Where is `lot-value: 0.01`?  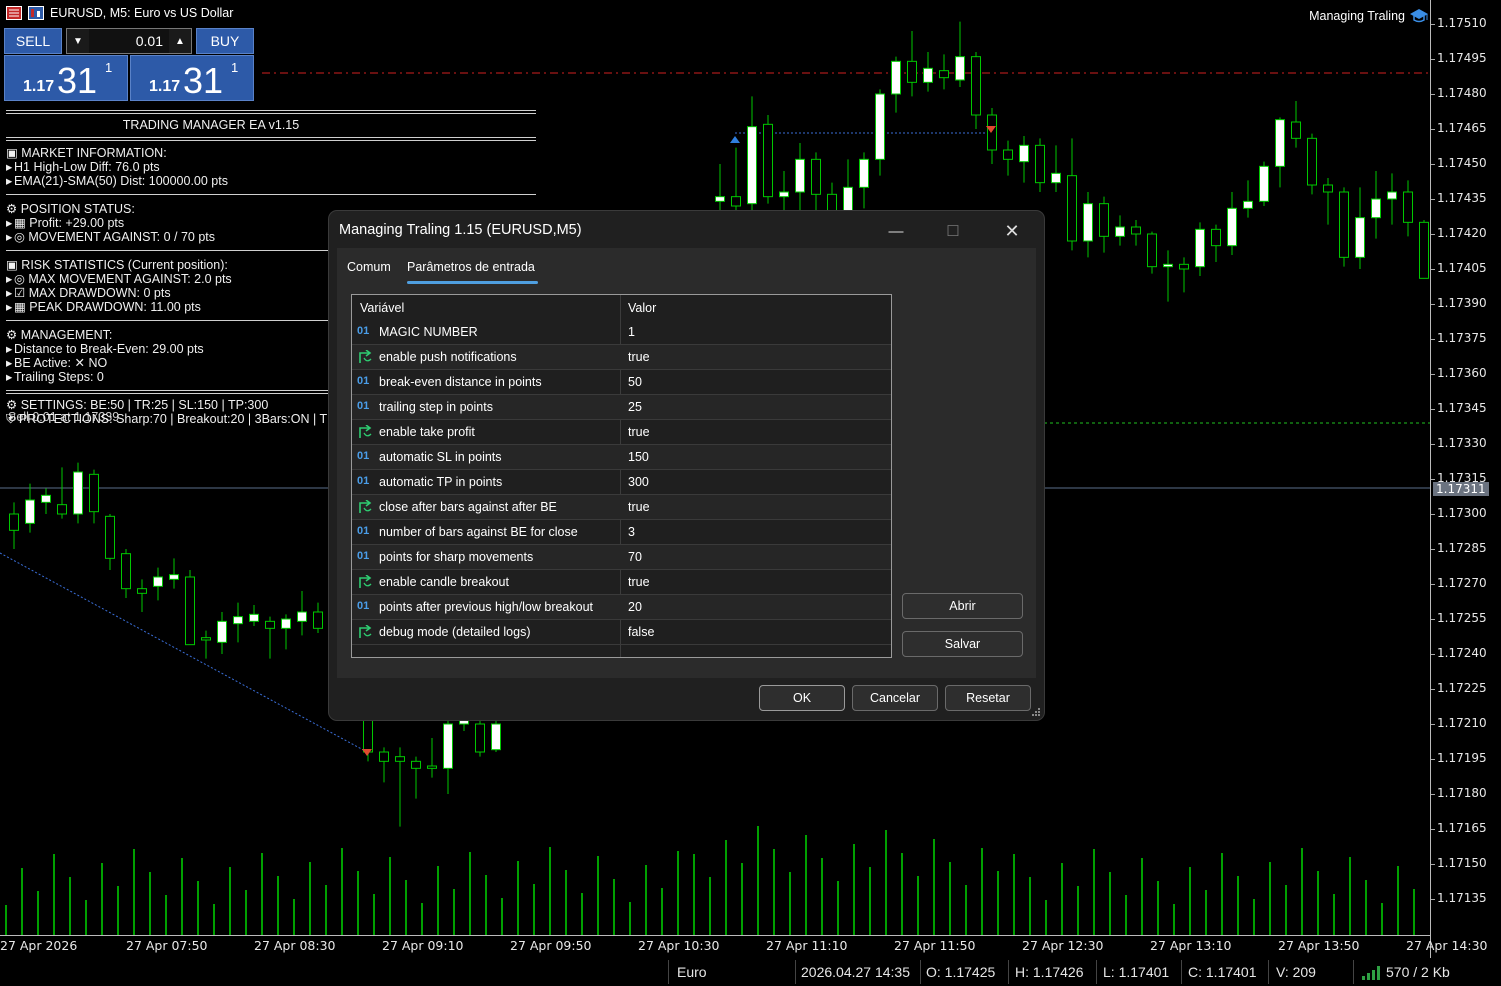
lot-value: 0.01 is located at coordinates (129, 41).